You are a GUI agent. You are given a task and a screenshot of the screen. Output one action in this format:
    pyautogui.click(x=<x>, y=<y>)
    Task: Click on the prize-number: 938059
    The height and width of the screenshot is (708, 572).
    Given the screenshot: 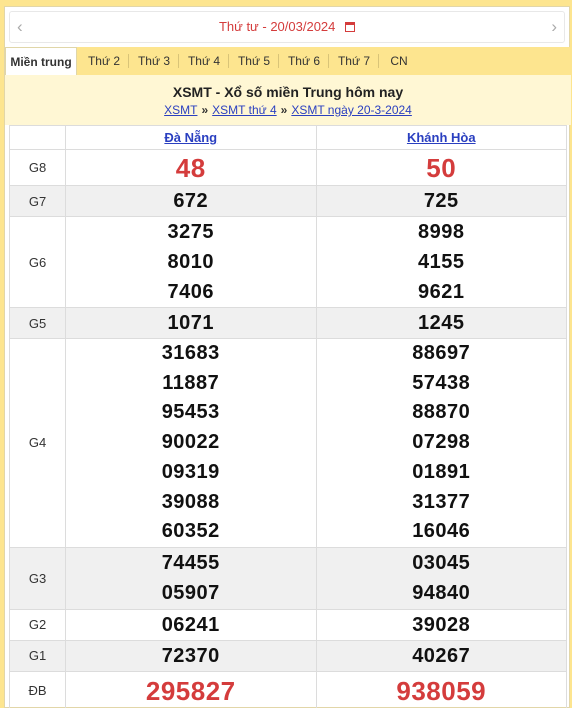 What is the action you would take?
    pyautogui.click(x=441, y=690)
    